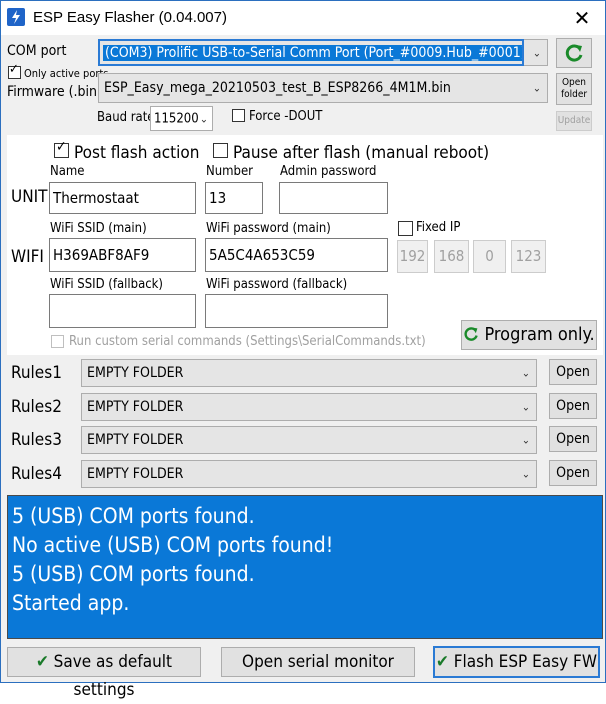 Image resolution: width=606 pixels, height=704 pixels. What do you see at coordinates (574, 121) in the screenshot?
I see `update-button: Update` at bounding box center [574, 121].